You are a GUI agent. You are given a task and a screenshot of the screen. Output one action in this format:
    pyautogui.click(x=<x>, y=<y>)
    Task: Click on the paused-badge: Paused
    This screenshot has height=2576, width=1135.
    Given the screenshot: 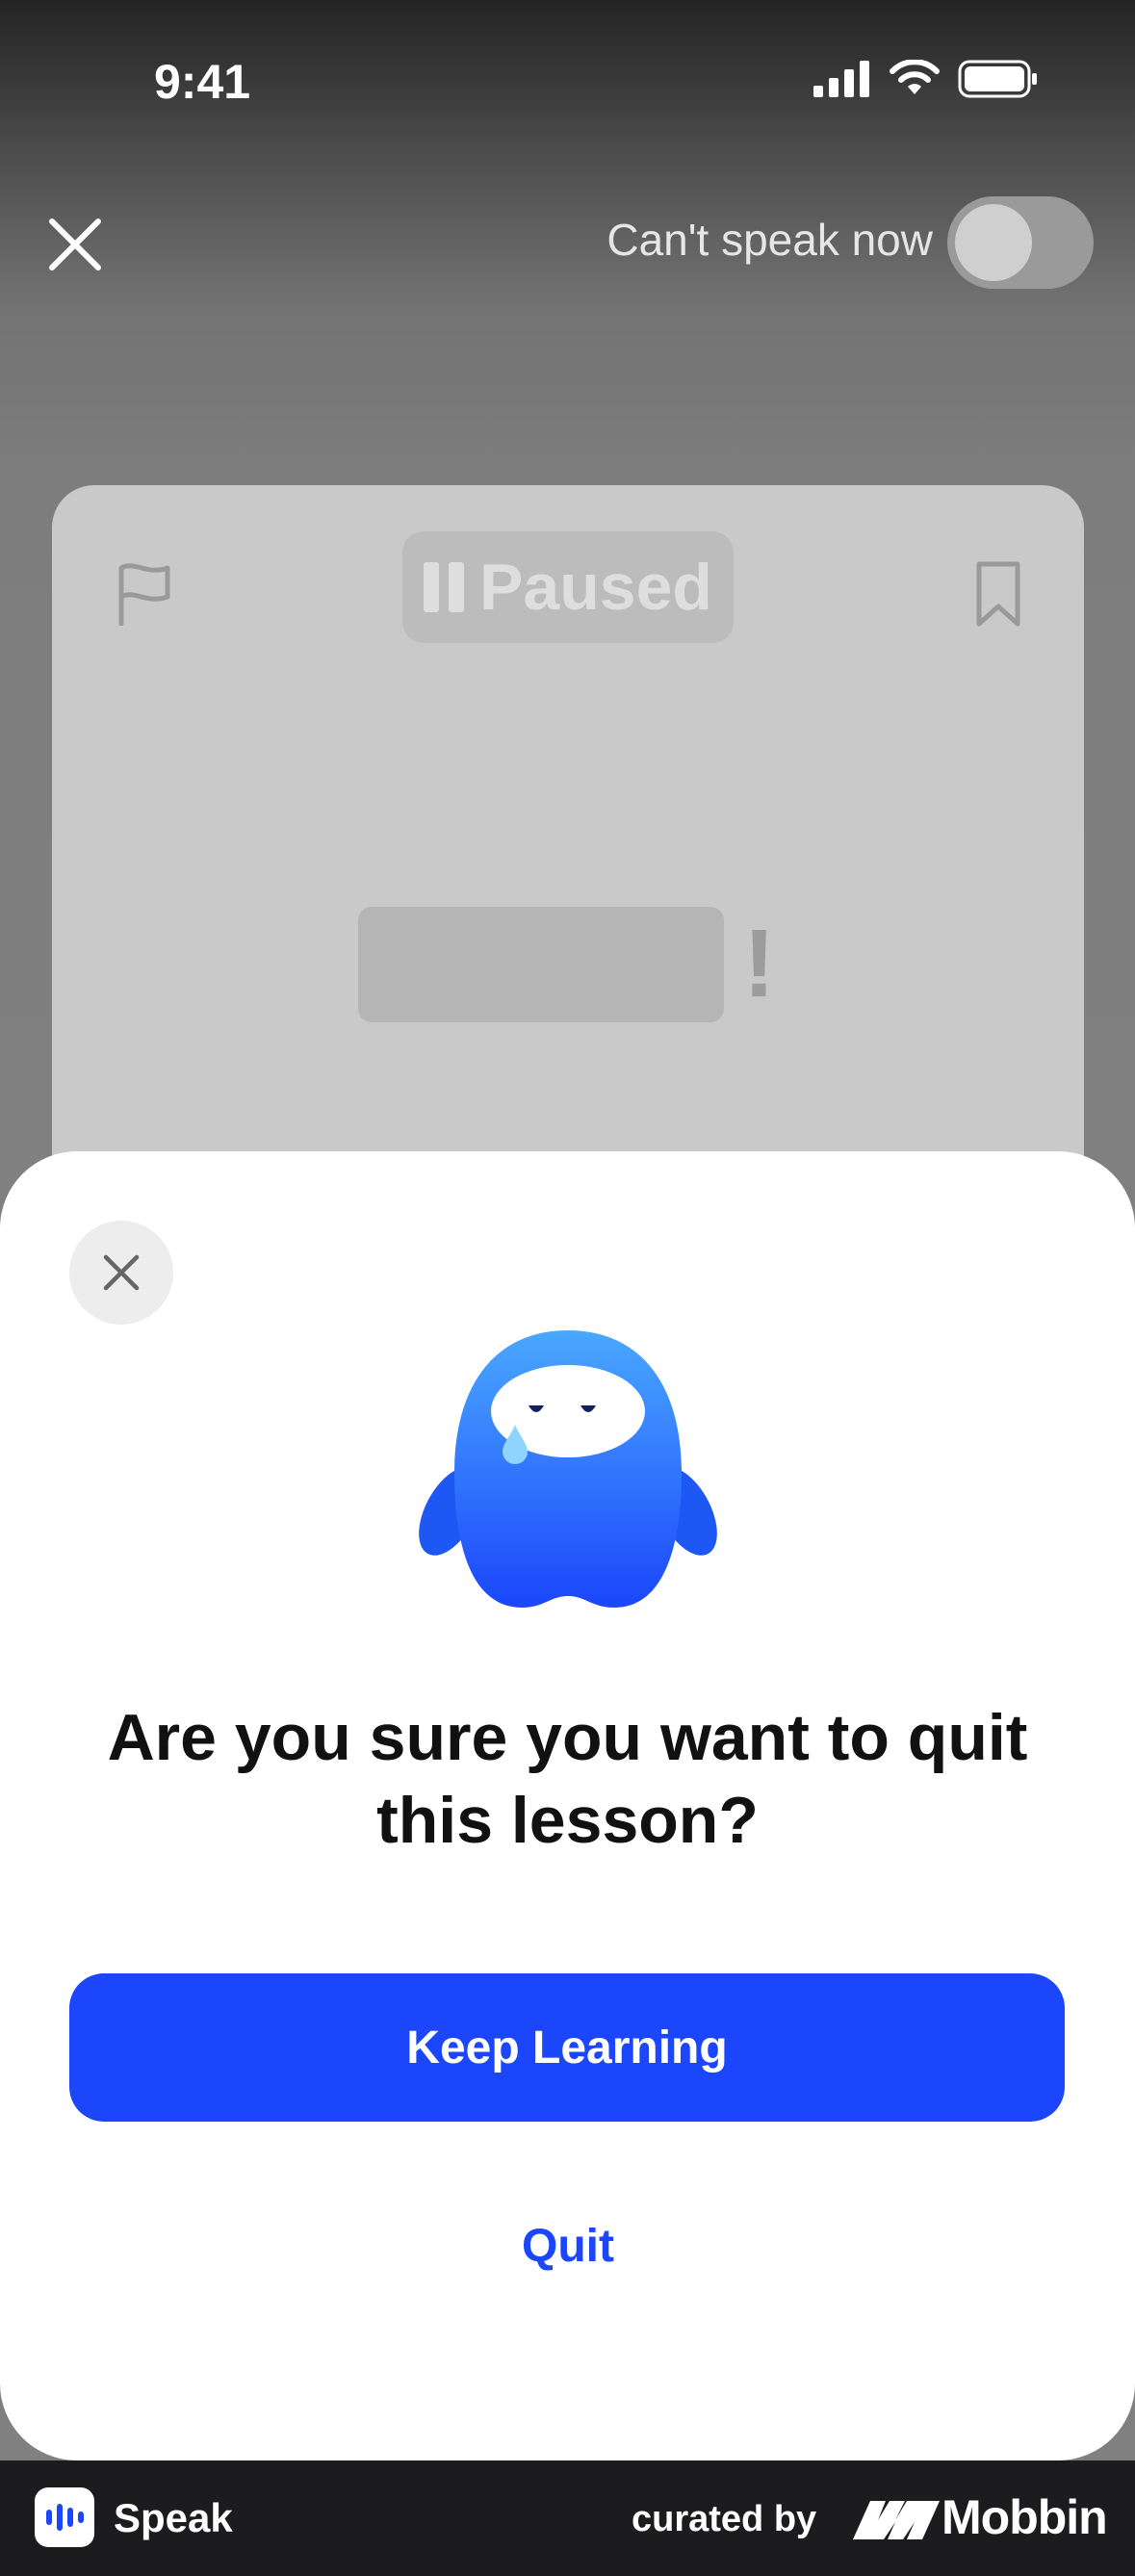 What is the action you would take?
    pyautogui.click(x=568, y=587)
    